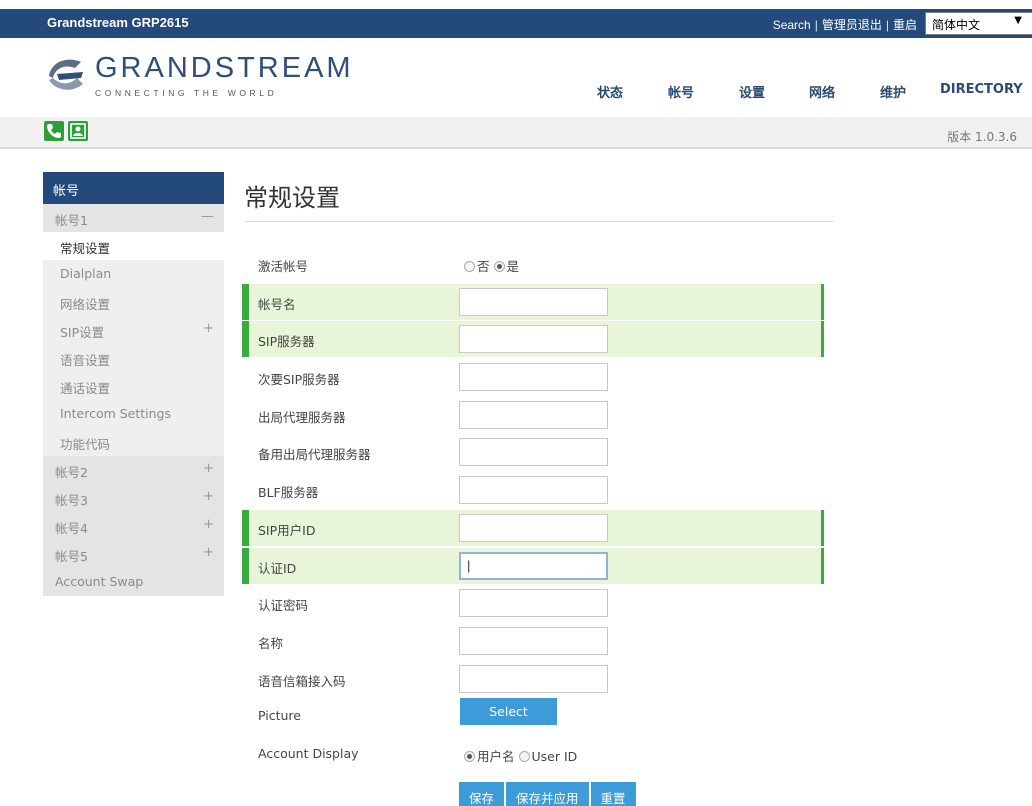  What do you see at coordinates (524, 756) in the screenshot?
I see `radio-user-id` at bounding box center [524, 756].